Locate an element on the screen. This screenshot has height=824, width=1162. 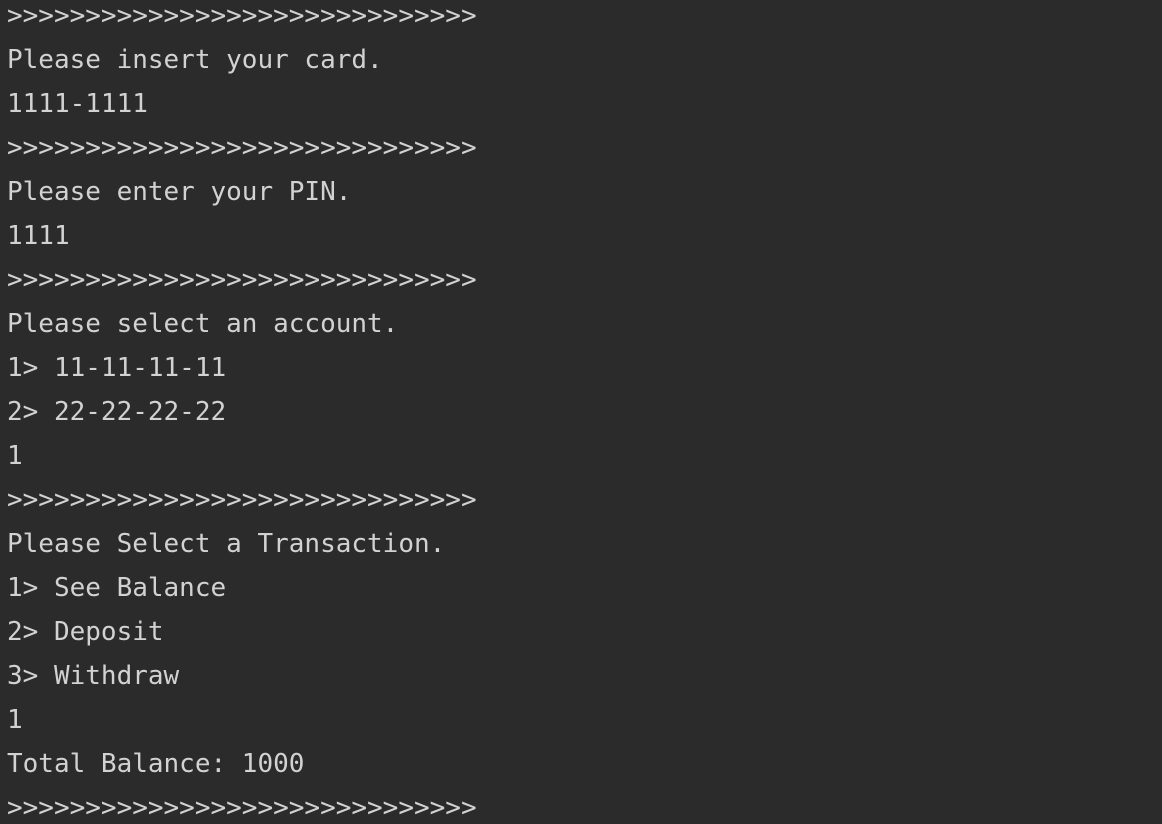
user-input-account-choice: 1 is located at coordinates (15, 456).